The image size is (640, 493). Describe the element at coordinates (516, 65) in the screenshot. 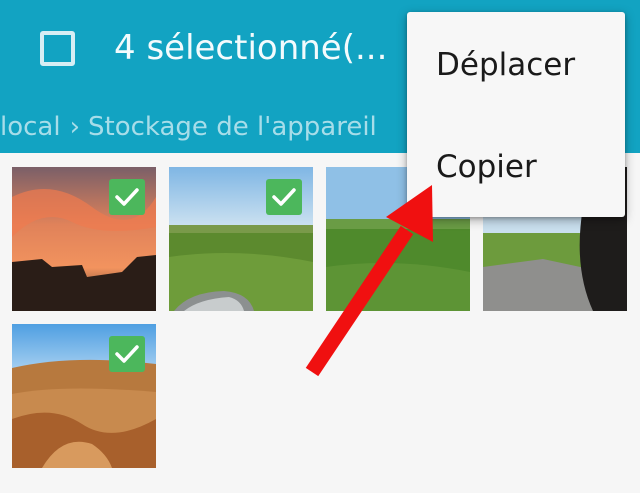

I see `menu-item-move: Déplacer` at that location.